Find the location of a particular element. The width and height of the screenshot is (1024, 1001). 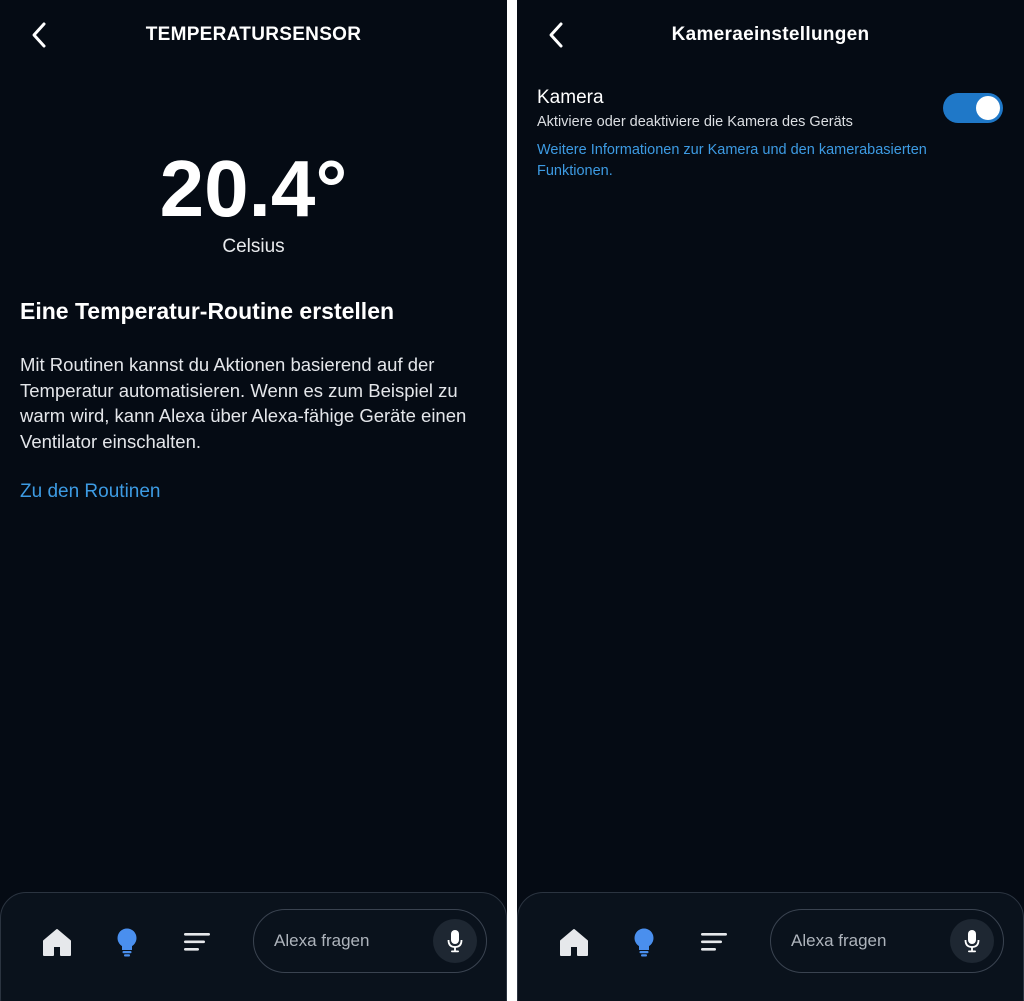

top-bar: TEMPERATURSENSOR is located at coordinates (253, 36).